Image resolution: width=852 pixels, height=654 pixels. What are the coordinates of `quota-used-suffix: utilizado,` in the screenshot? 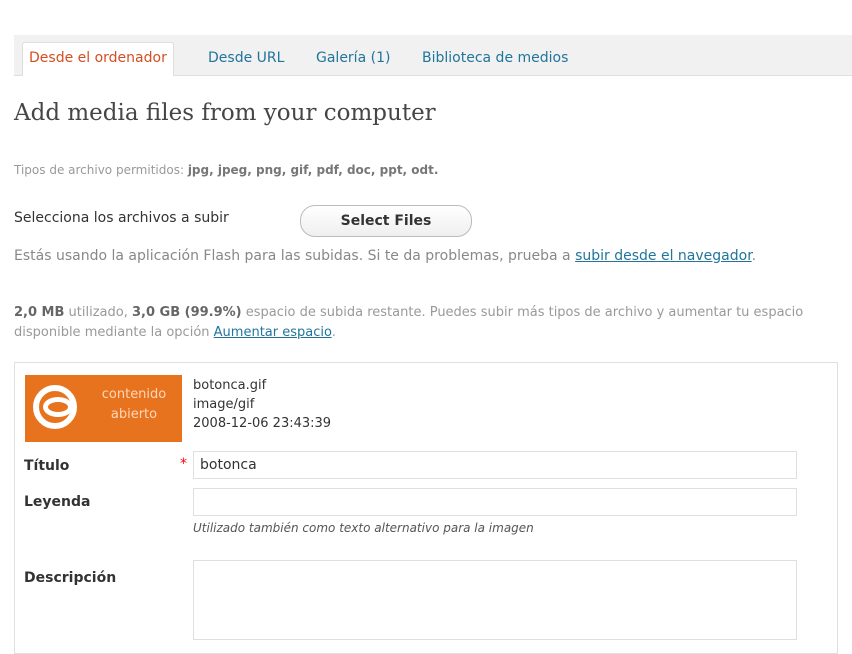 It's located at (98, 312).